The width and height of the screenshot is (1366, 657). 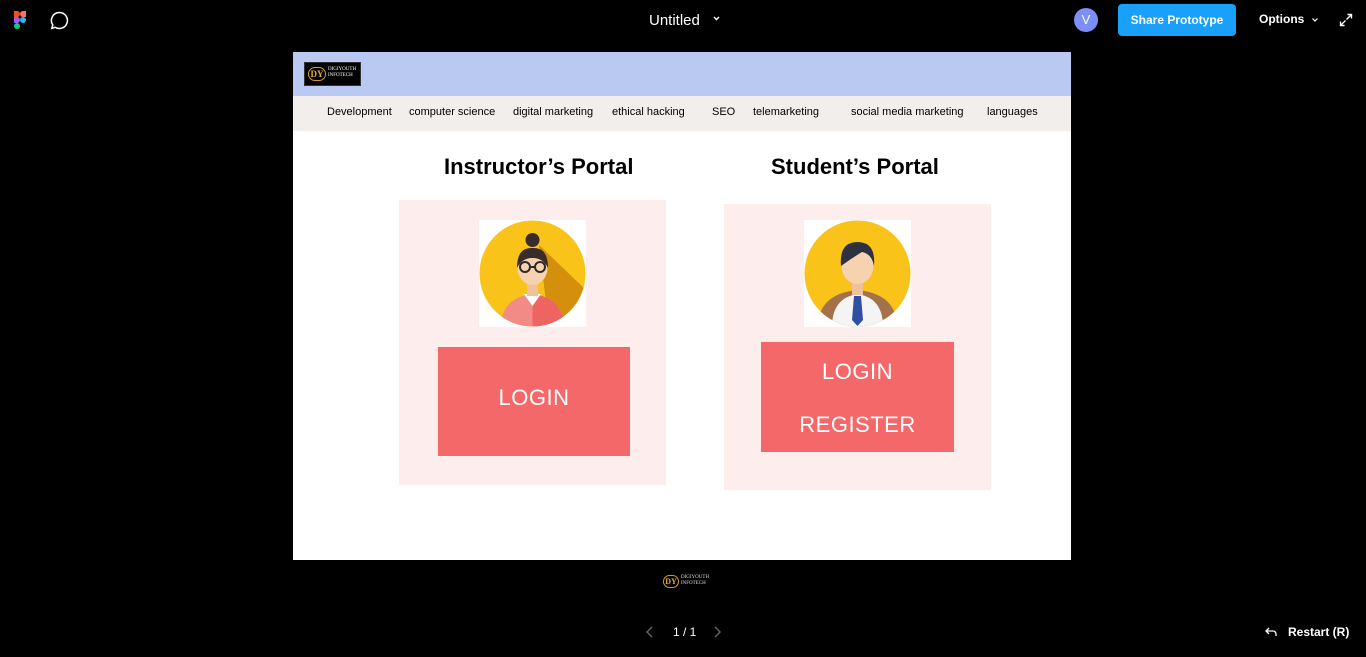 I want to click on figma-logo-icon, so click(x=20, y=20).